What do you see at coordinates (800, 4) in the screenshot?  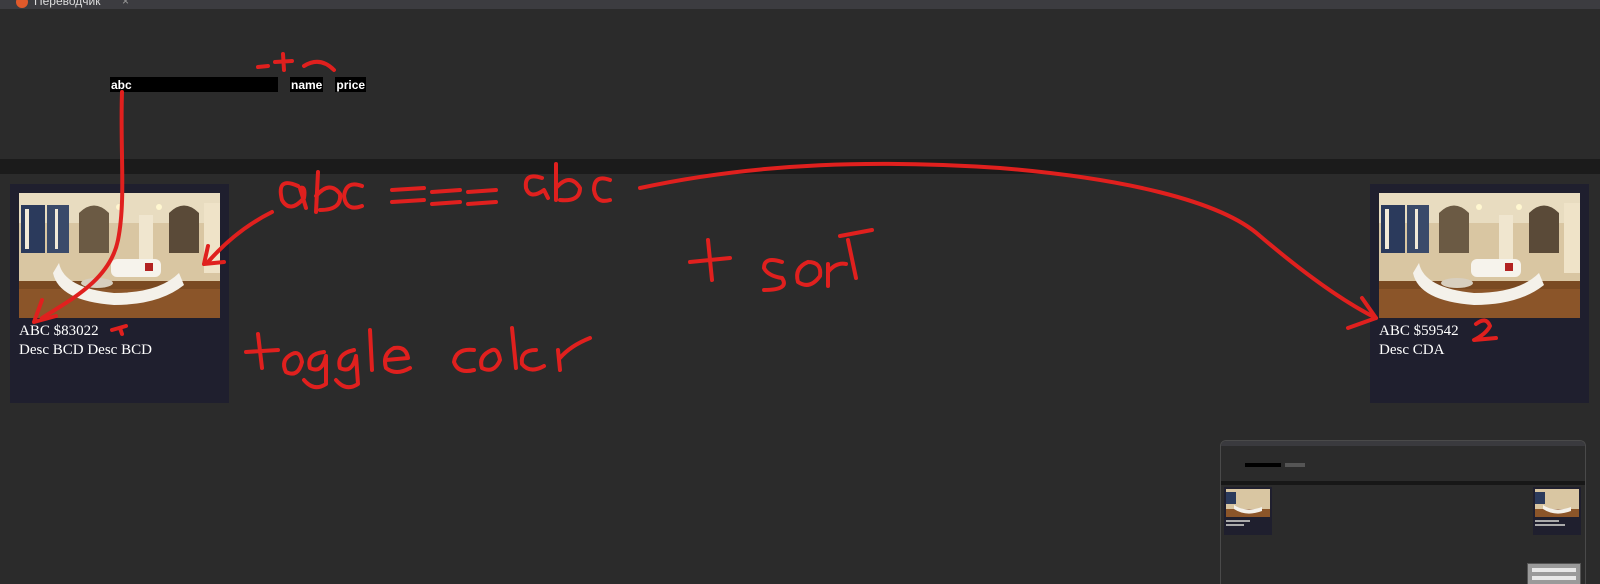 I see `browser-tab-strip: Переводчик ×` at bounding box center [800, 4].